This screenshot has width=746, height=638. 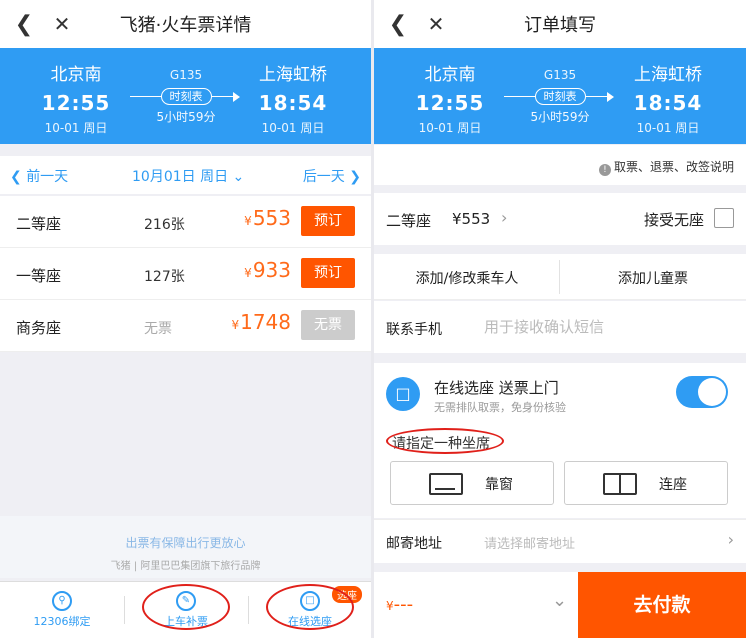 I want to click on online-seat-toggle, so click(x=702, y=392).